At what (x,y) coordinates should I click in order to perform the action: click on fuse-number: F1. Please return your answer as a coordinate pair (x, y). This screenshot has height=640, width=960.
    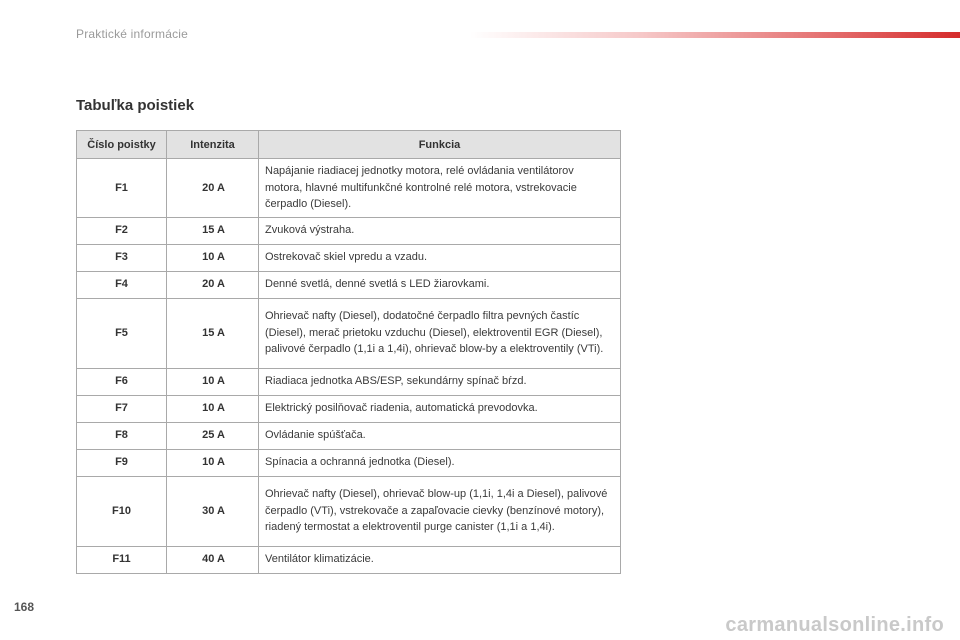
    Looking at the image, I should click on (121, 188).